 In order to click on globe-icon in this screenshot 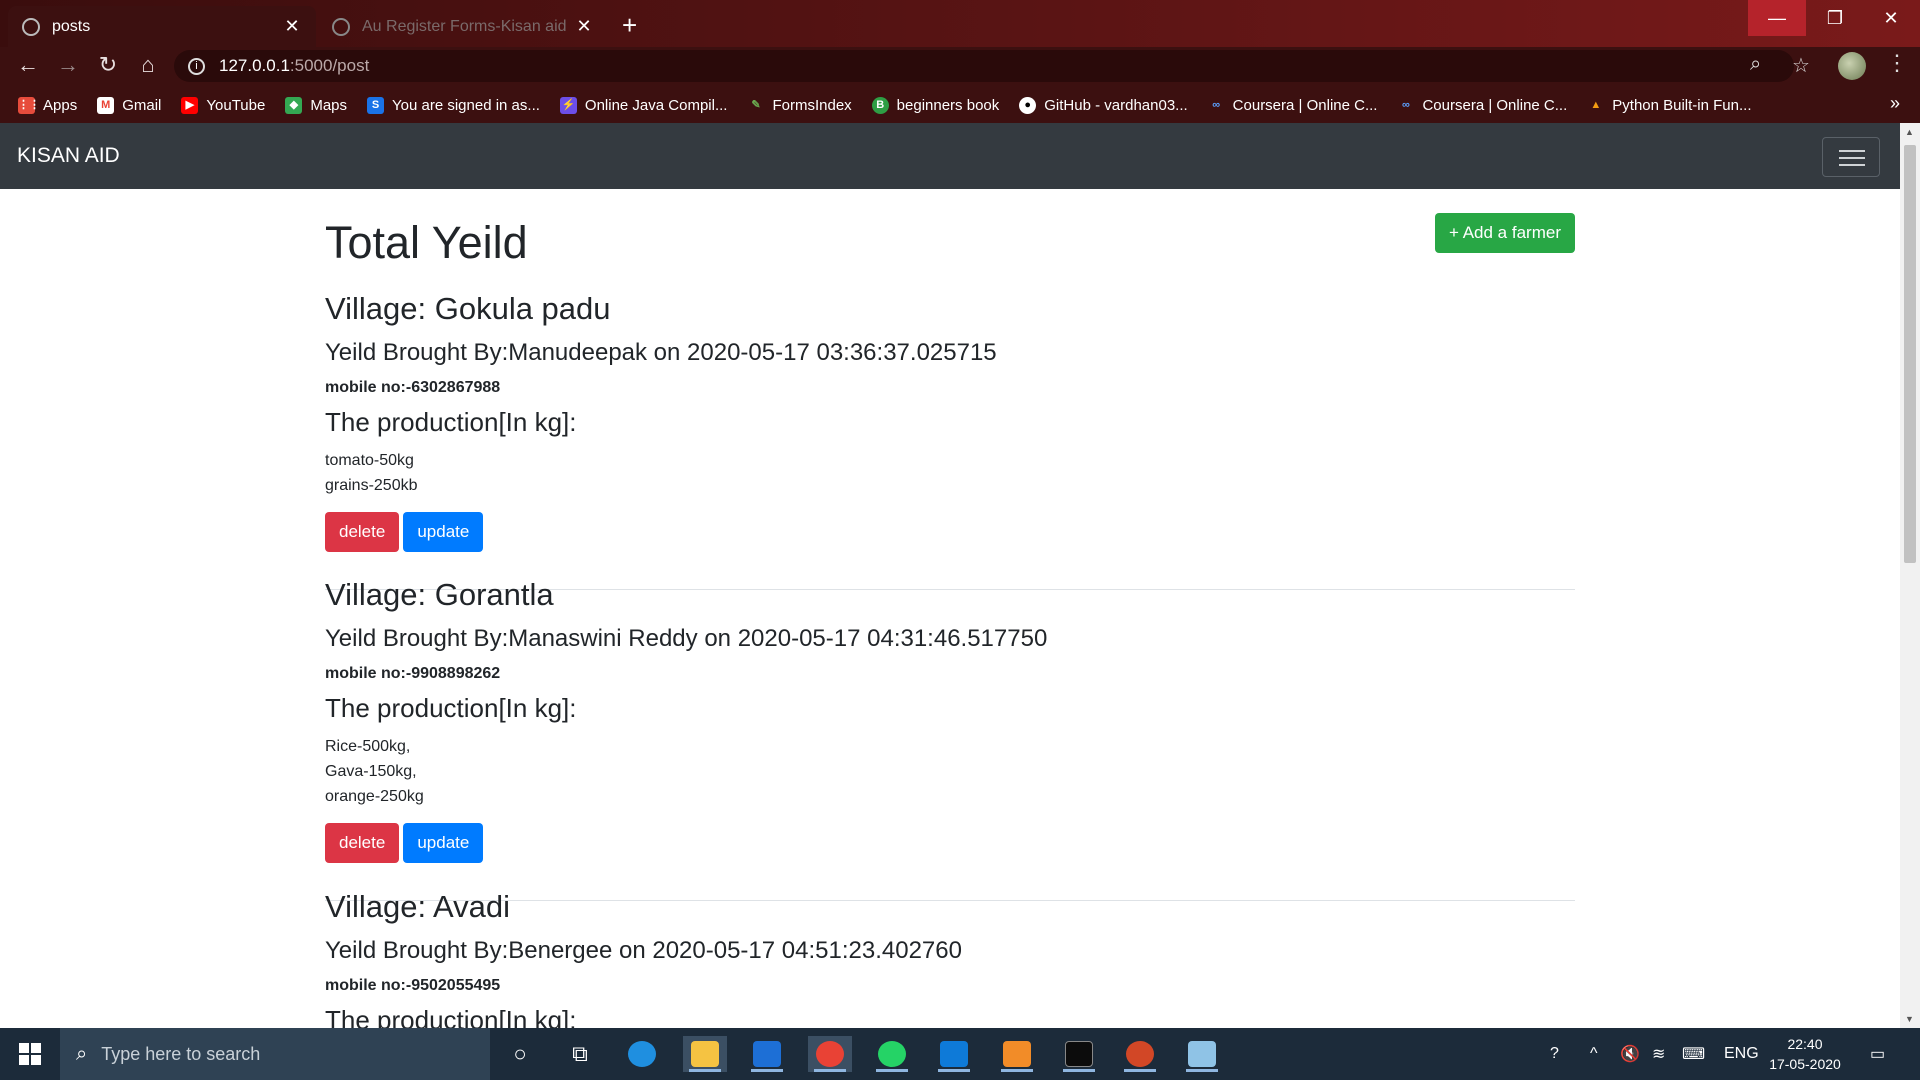, I will do `click(341, 26)`.